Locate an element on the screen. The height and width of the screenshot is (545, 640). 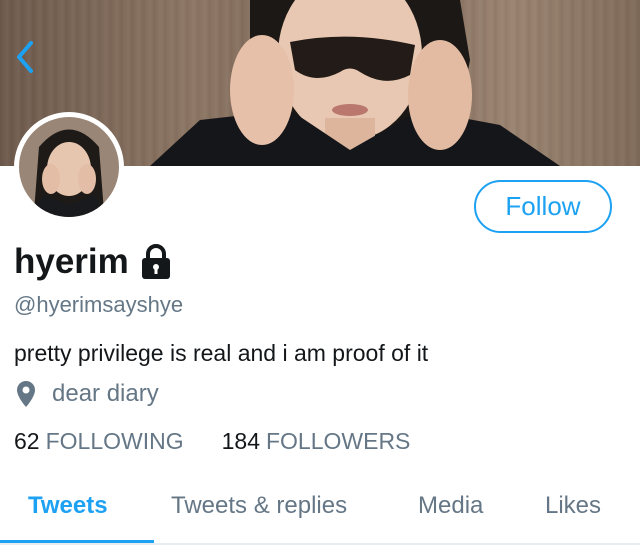
location-pin-icon is located at coordinates (26, 394).